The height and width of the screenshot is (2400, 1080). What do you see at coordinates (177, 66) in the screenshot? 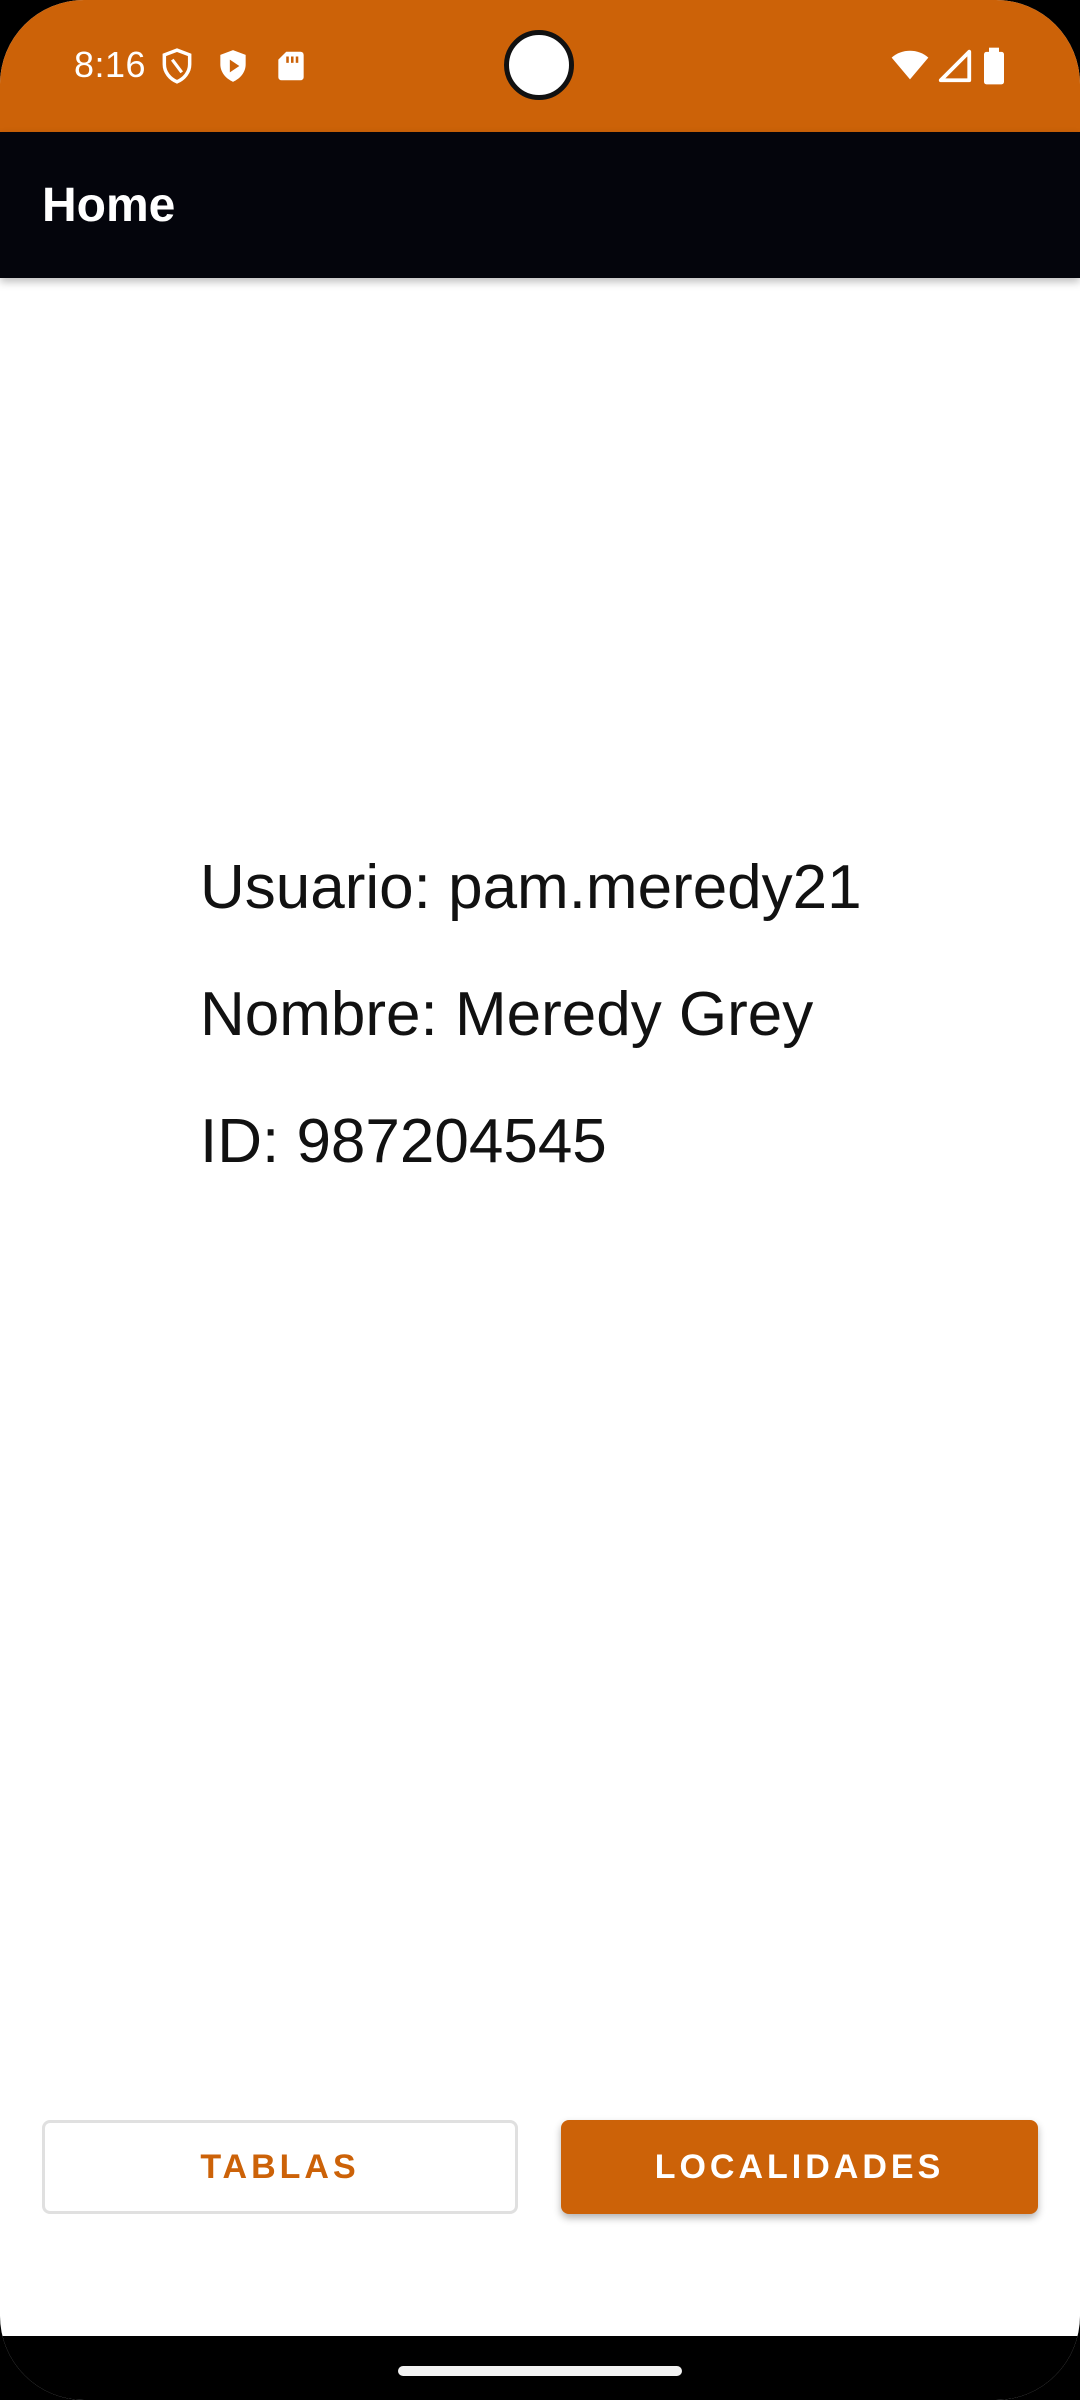
I see `shield-icon` at bounding box center [177, 66].